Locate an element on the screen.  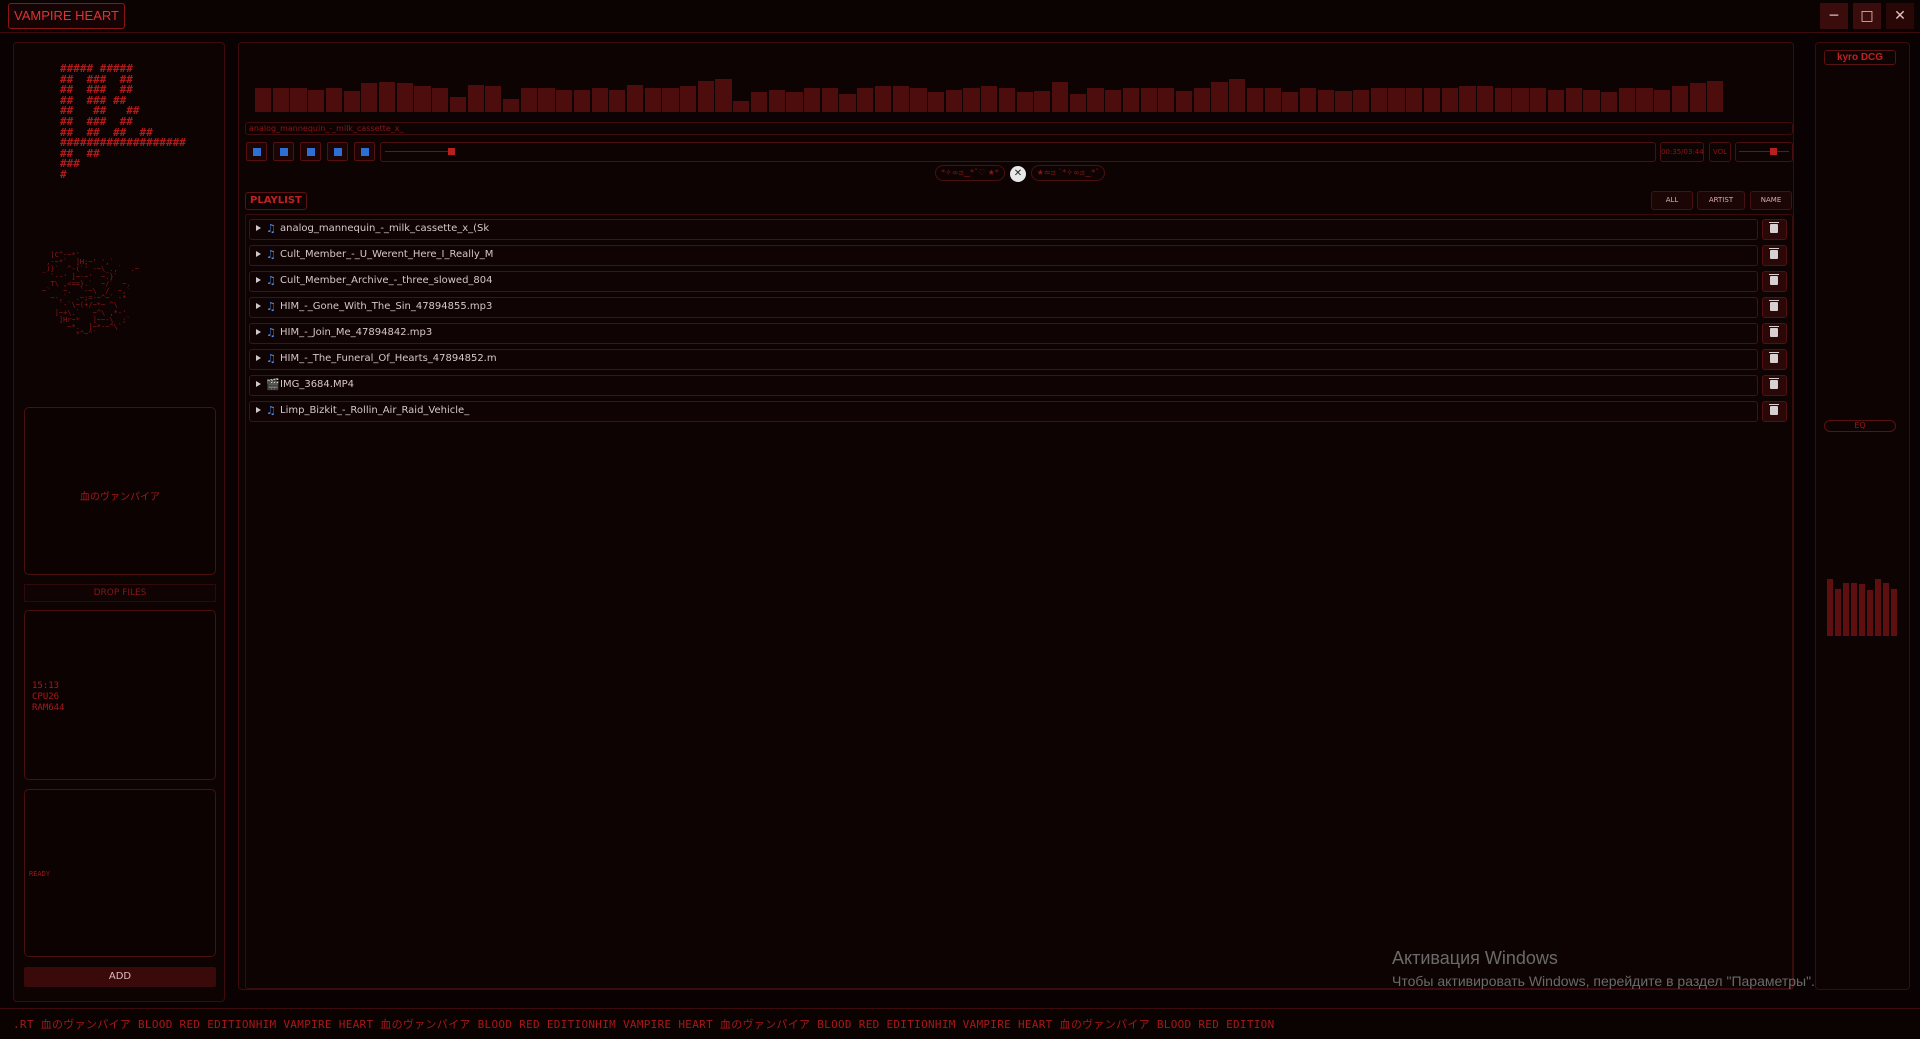
sort-name-button: NAME is located at coordinates (1771, 200).